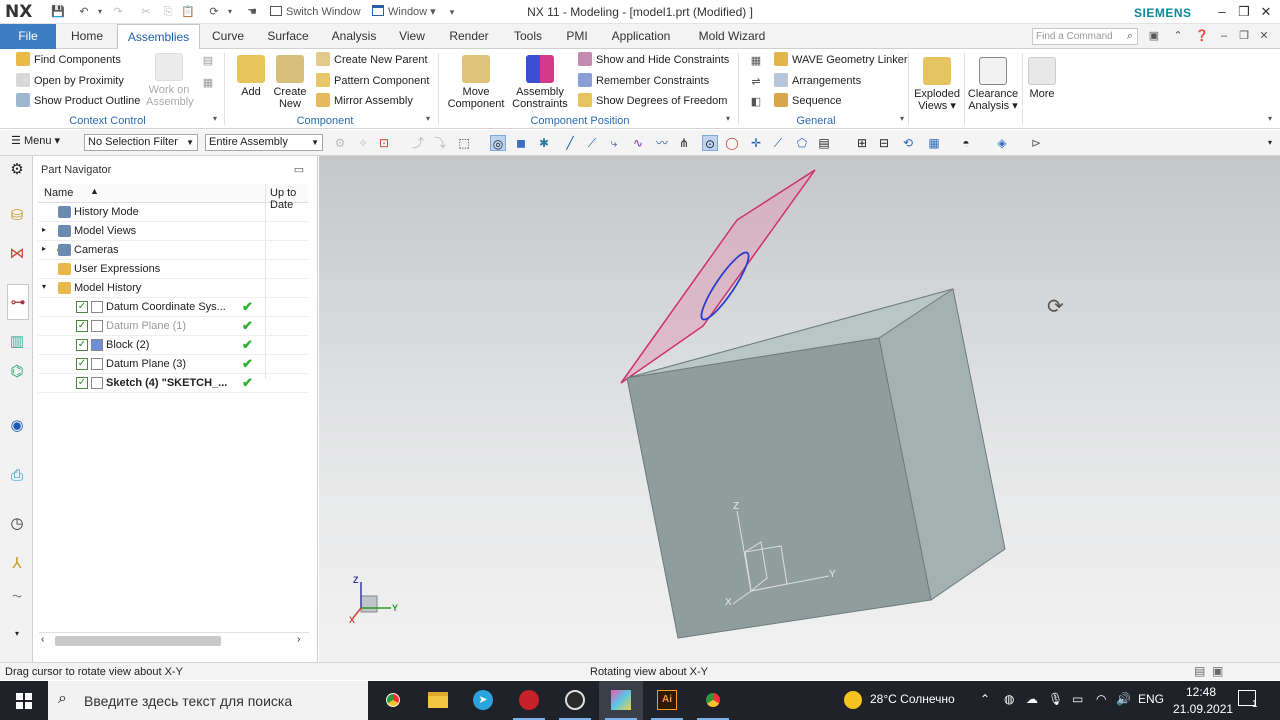 The width and height of the screenshot is (1280, 720). What do you see at coordinates (498, 143) in the screenshot?
I see `select-body-icon: ◎` at bounding box center [498, 143].